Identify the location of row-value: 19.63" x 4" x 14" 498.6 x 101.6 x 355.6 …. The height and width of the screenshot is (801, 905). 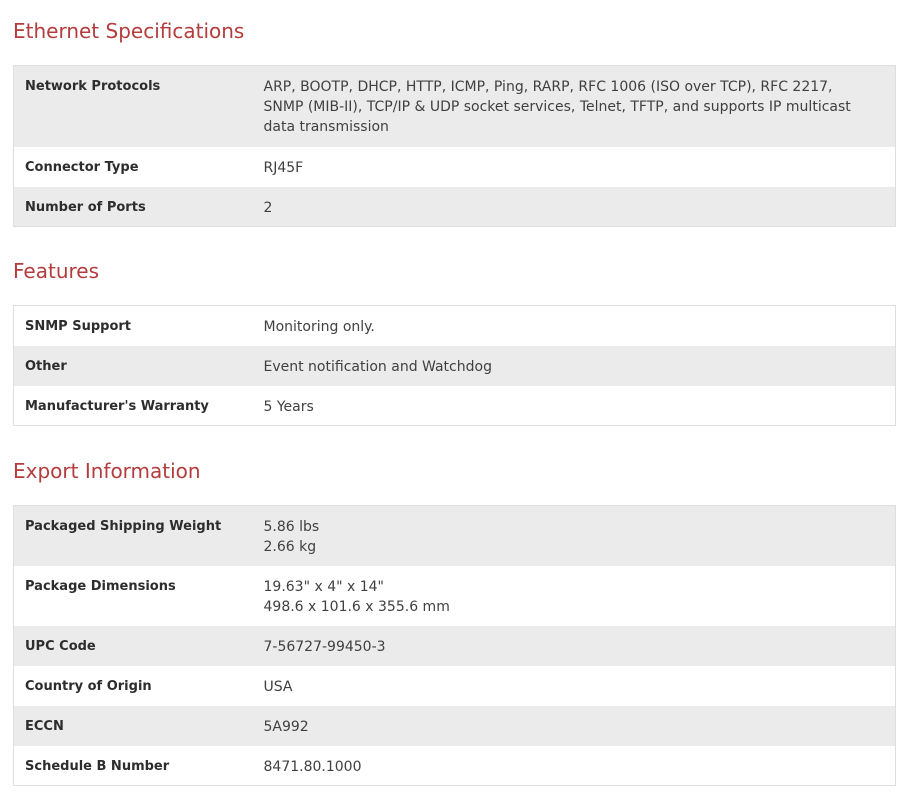
(574, 595).